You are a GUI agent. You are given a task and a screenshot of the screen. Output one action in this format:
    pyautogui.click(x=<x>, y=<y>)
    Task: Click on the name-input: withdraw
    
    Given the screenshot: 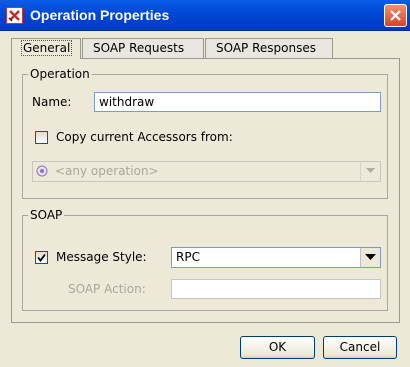 What is the action you would take?
    pyautogui.click(x=237, y=102)
    